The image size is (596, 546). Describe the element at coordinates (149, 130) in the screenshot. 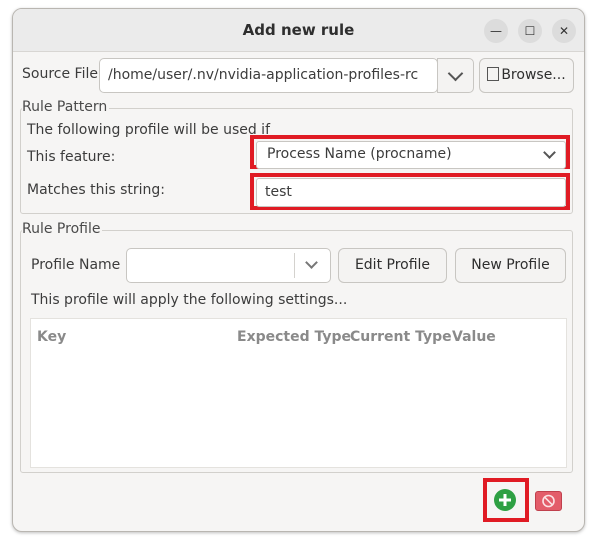

I see `rule-pattern-description: The following profile will be used if` at that location.